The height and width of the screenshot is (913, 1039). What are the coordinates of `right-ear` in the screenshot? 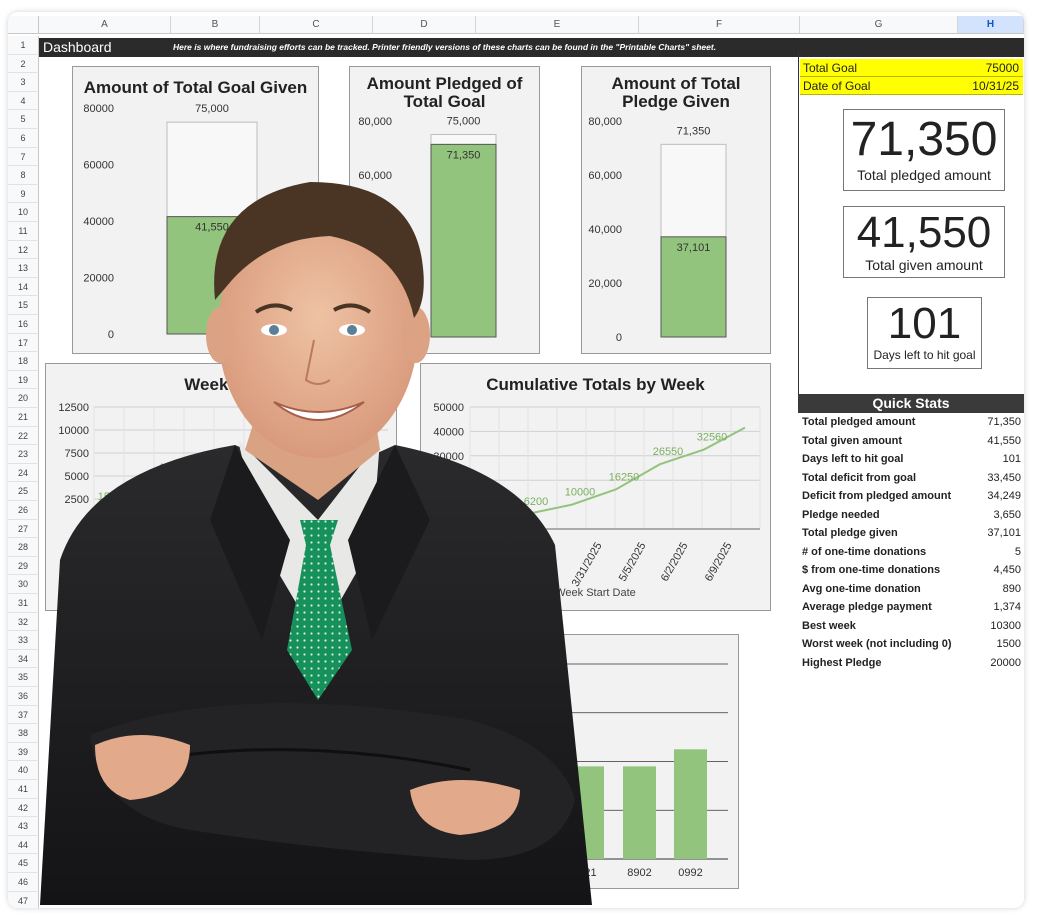 It's located at (416, 335).